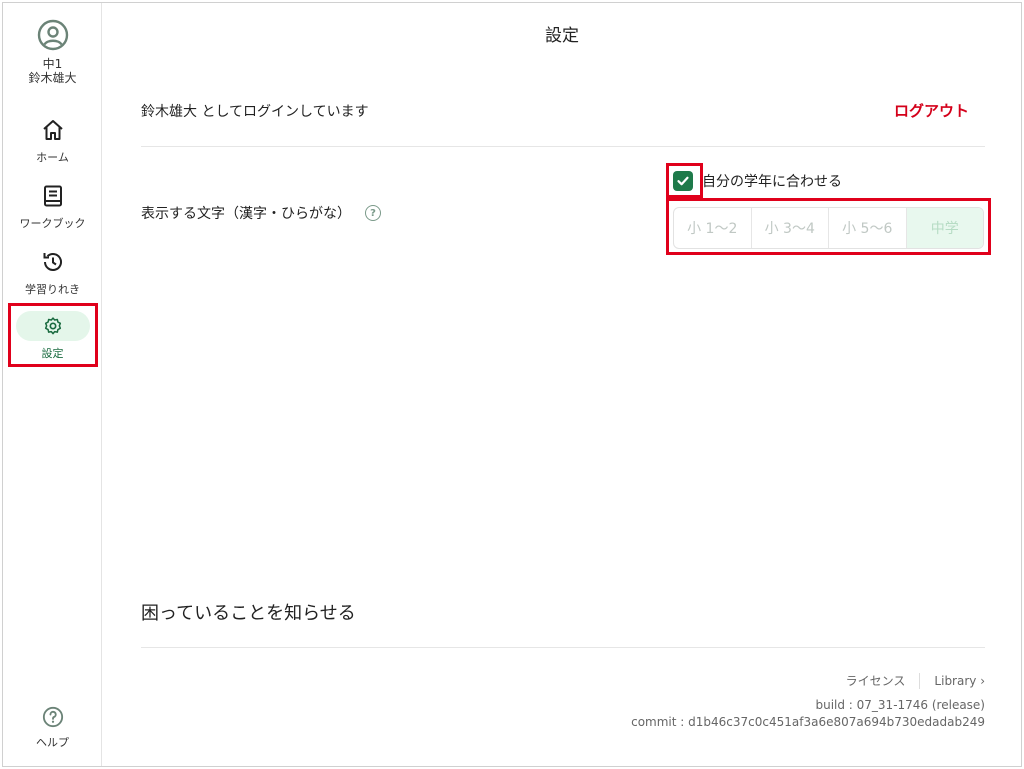 The image size is (1024, 769). What do you see at coordinates (52, 223) in the screenshot?
I see `nav-workbook-label: ワークブック` at bounding box center [52, 223].